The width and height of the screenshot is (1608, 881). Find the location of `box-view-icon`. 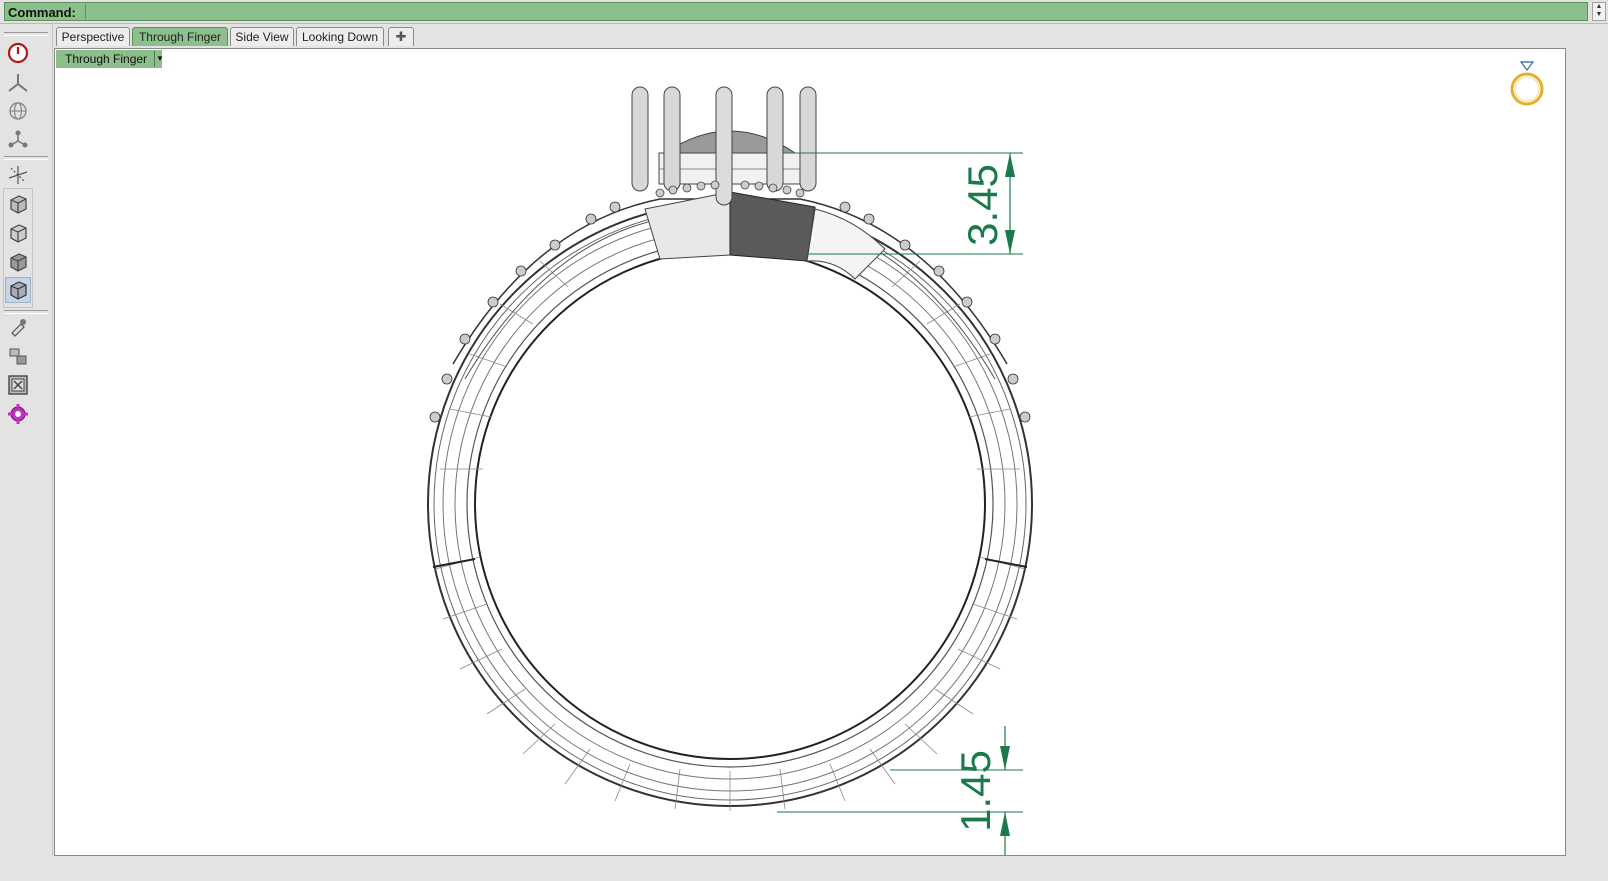

box-view-icon is located at coordinates (18, 204).